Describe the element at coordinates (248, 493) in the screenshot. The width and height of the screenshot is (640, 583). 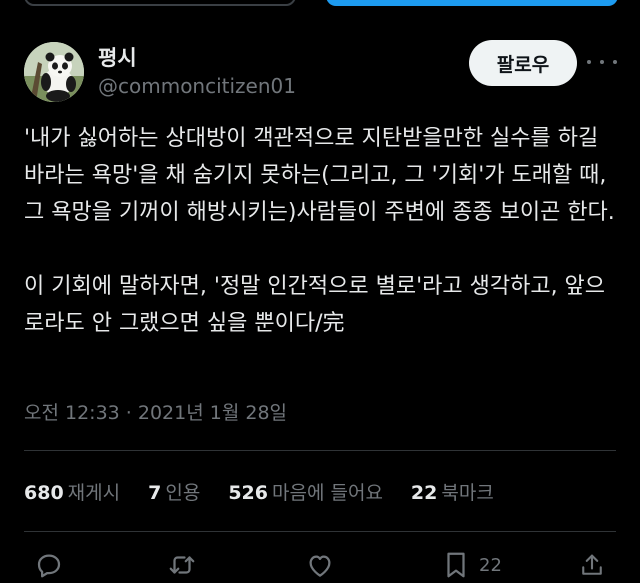
I see `stat-value: 526` at that location.